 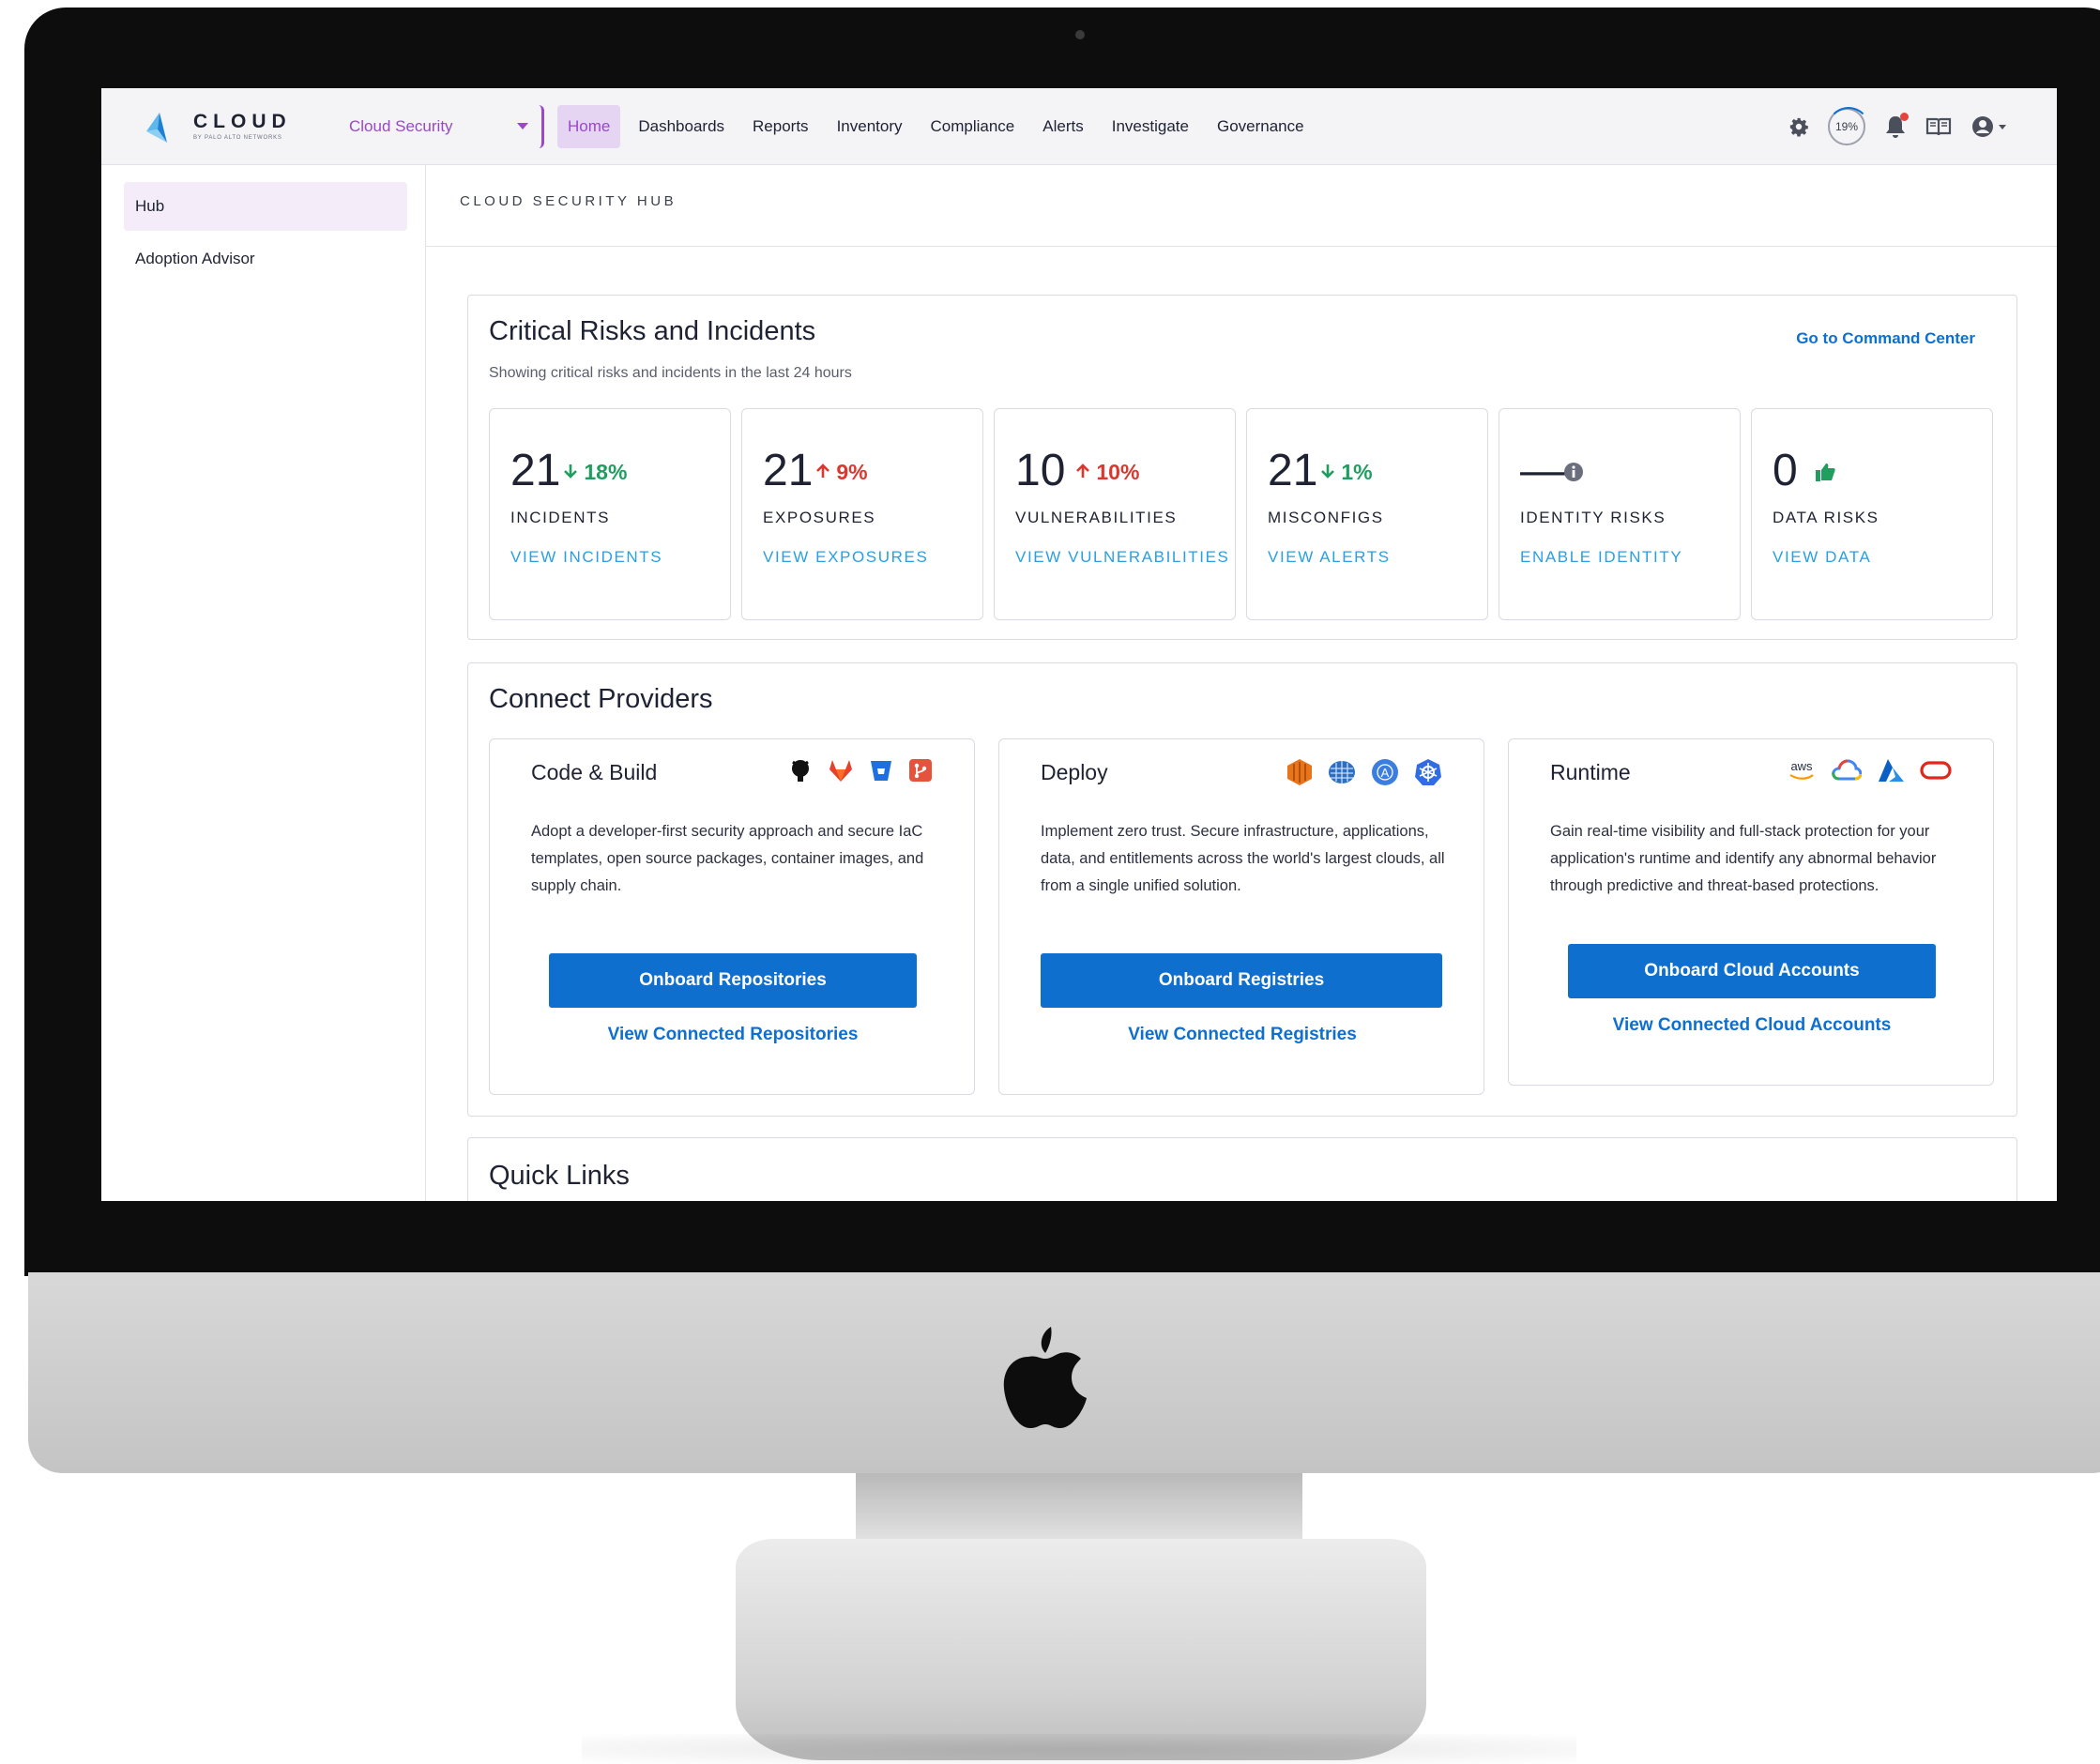 What do you see at coordinates (652, 331) in the screenshot?
I see `critical-risks-title: Critical Risks and Incidents` at bounding box center [652, 331].